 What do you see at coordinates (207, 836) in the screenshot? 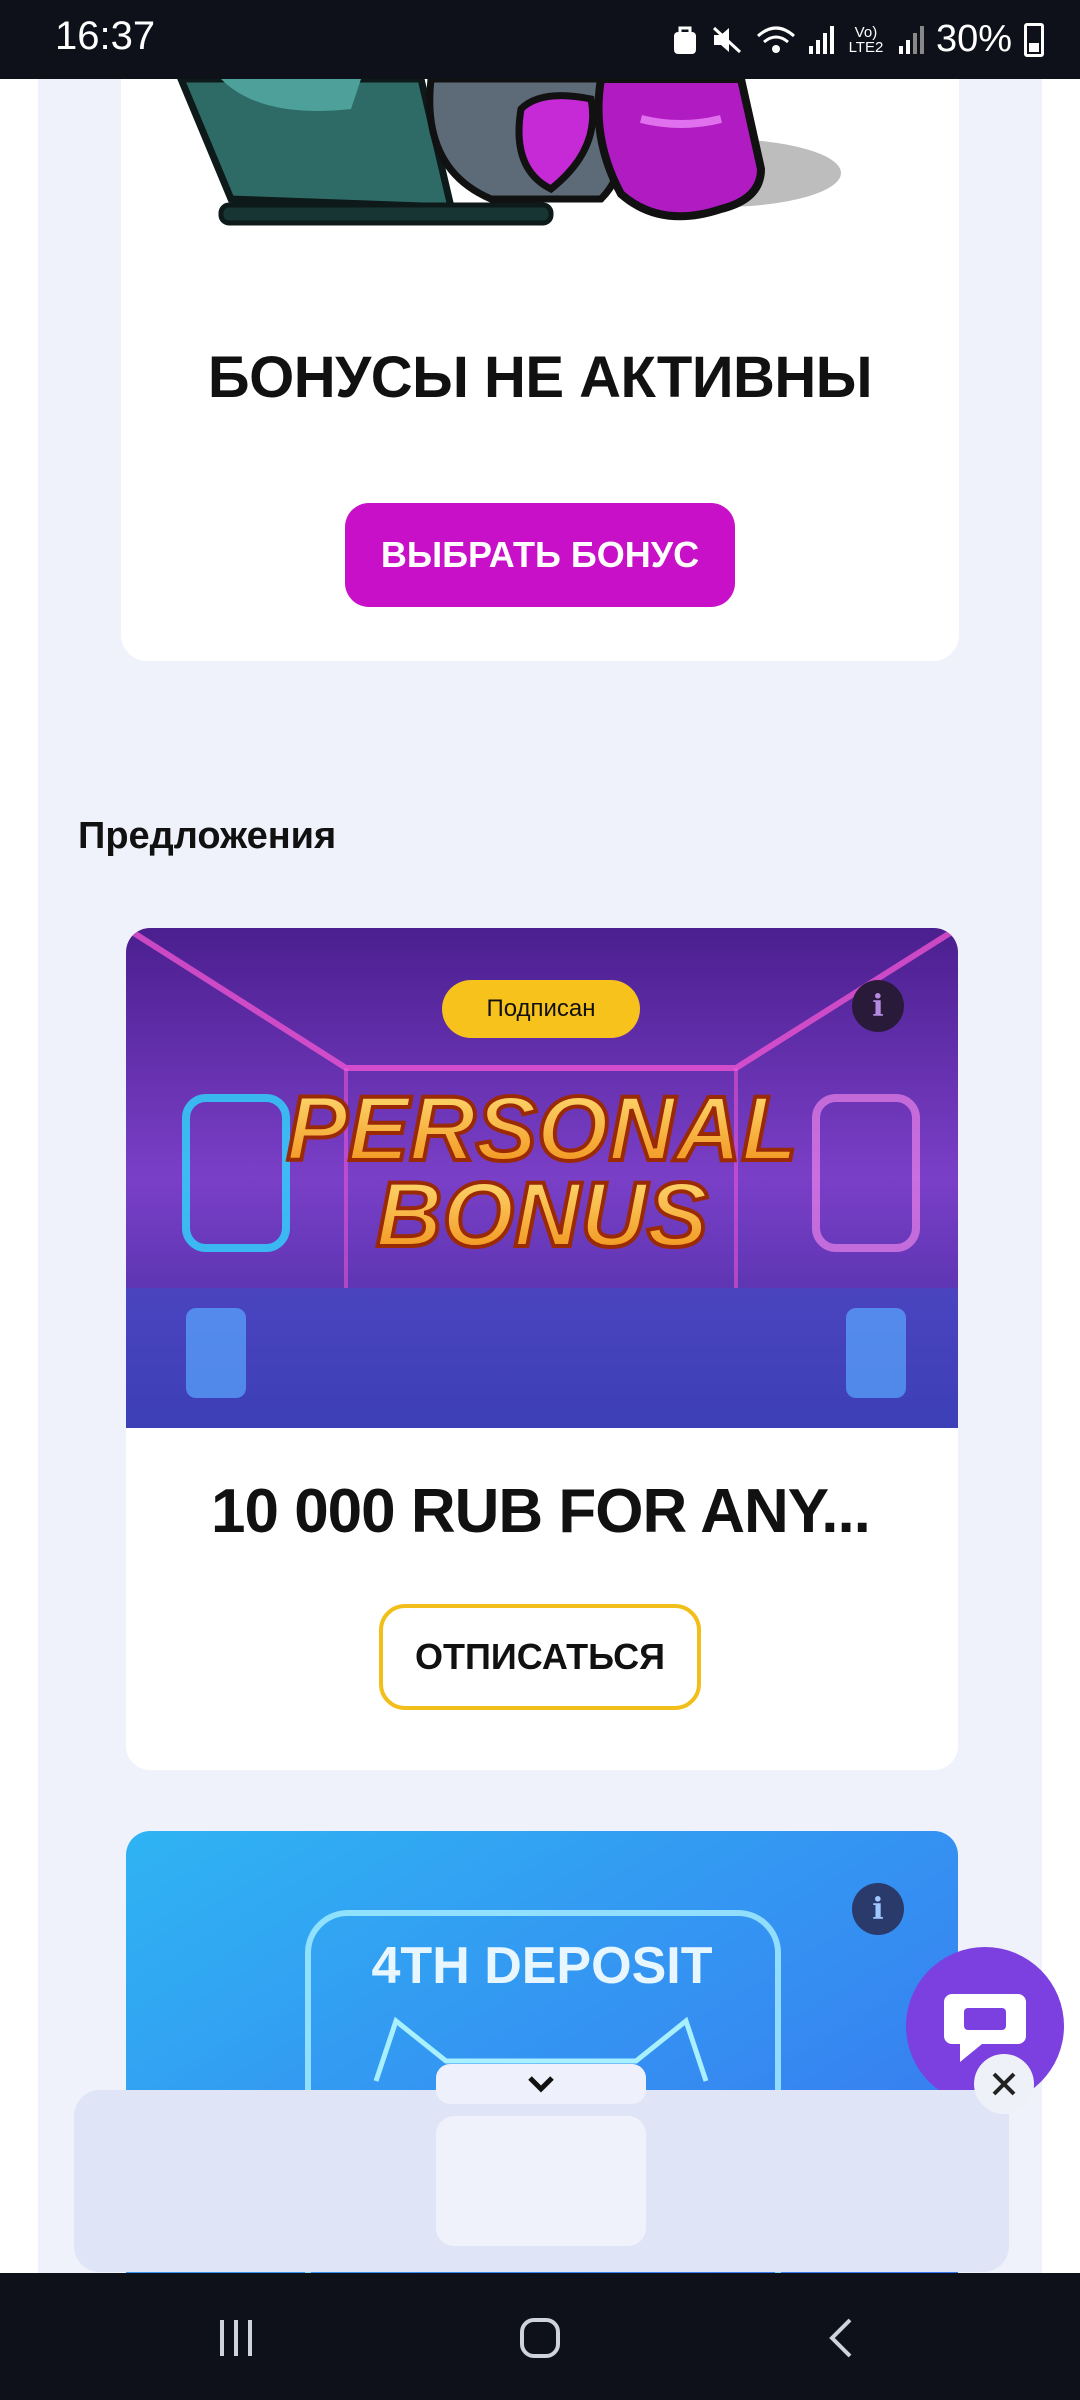
I see `offers-section-title: Предложения` at bounding box center [207, 836].